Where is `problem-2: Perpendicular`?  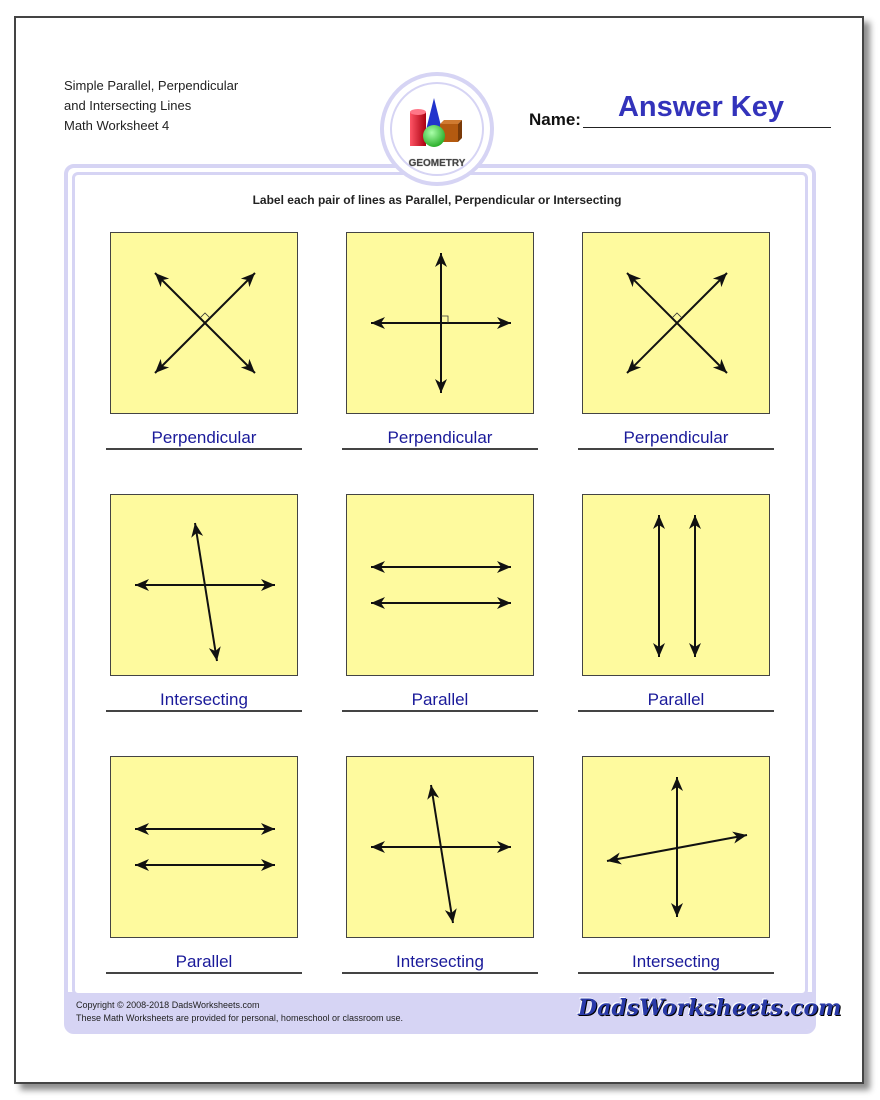 problem-2: Perpendicular is located at coordinates (440, 348).